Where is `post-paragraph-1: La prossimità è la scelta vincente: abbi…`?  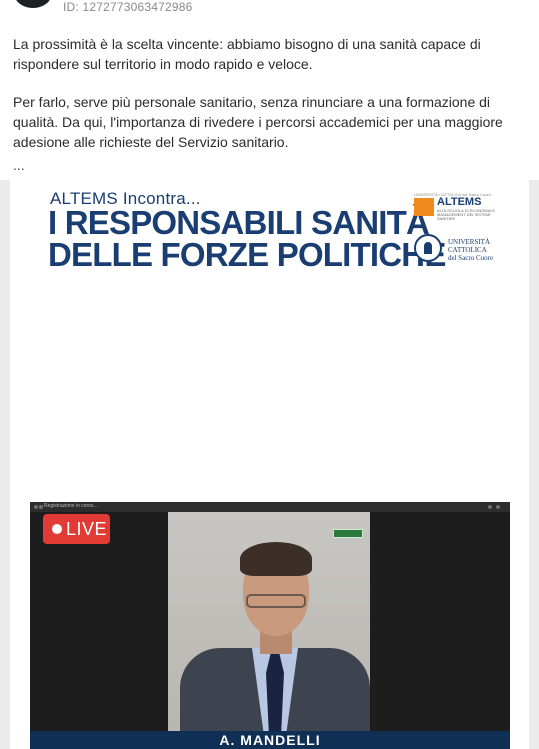
post-paragraph-1: La prossimità è la scelta vincente: abbi… is located at coordinates (247, 54).